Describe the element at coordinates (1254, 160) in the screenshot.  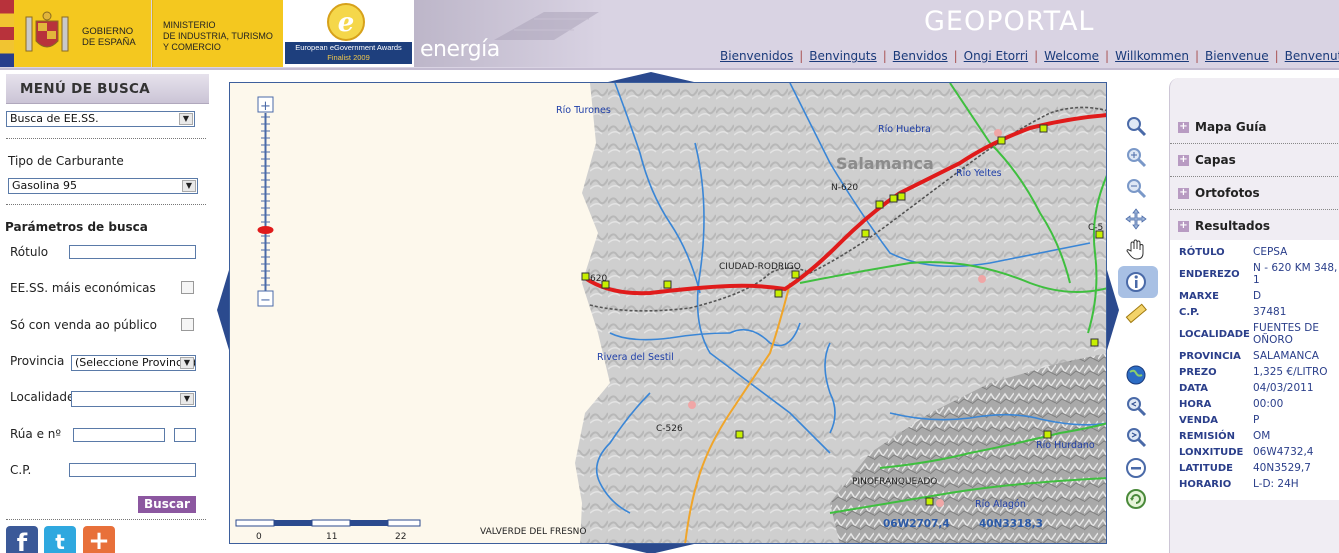
I see `section-capas: + Capas` at that location.